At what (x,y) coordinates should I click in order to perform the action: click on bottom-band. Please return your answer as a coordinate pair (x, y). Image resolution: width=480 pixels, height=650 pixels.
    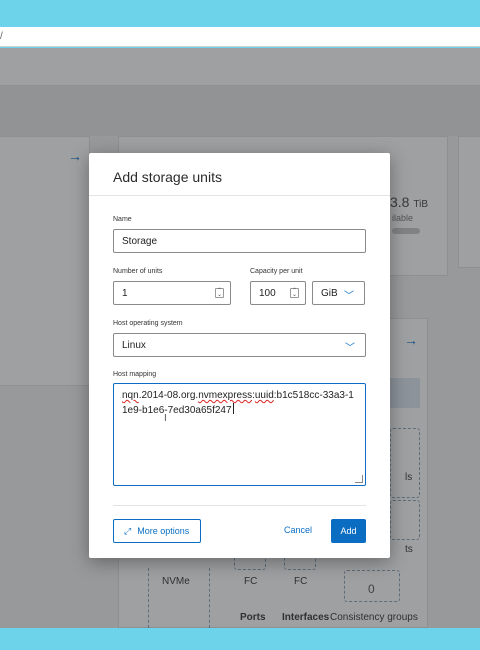
    Looking at the image, I should click on (240, 639).